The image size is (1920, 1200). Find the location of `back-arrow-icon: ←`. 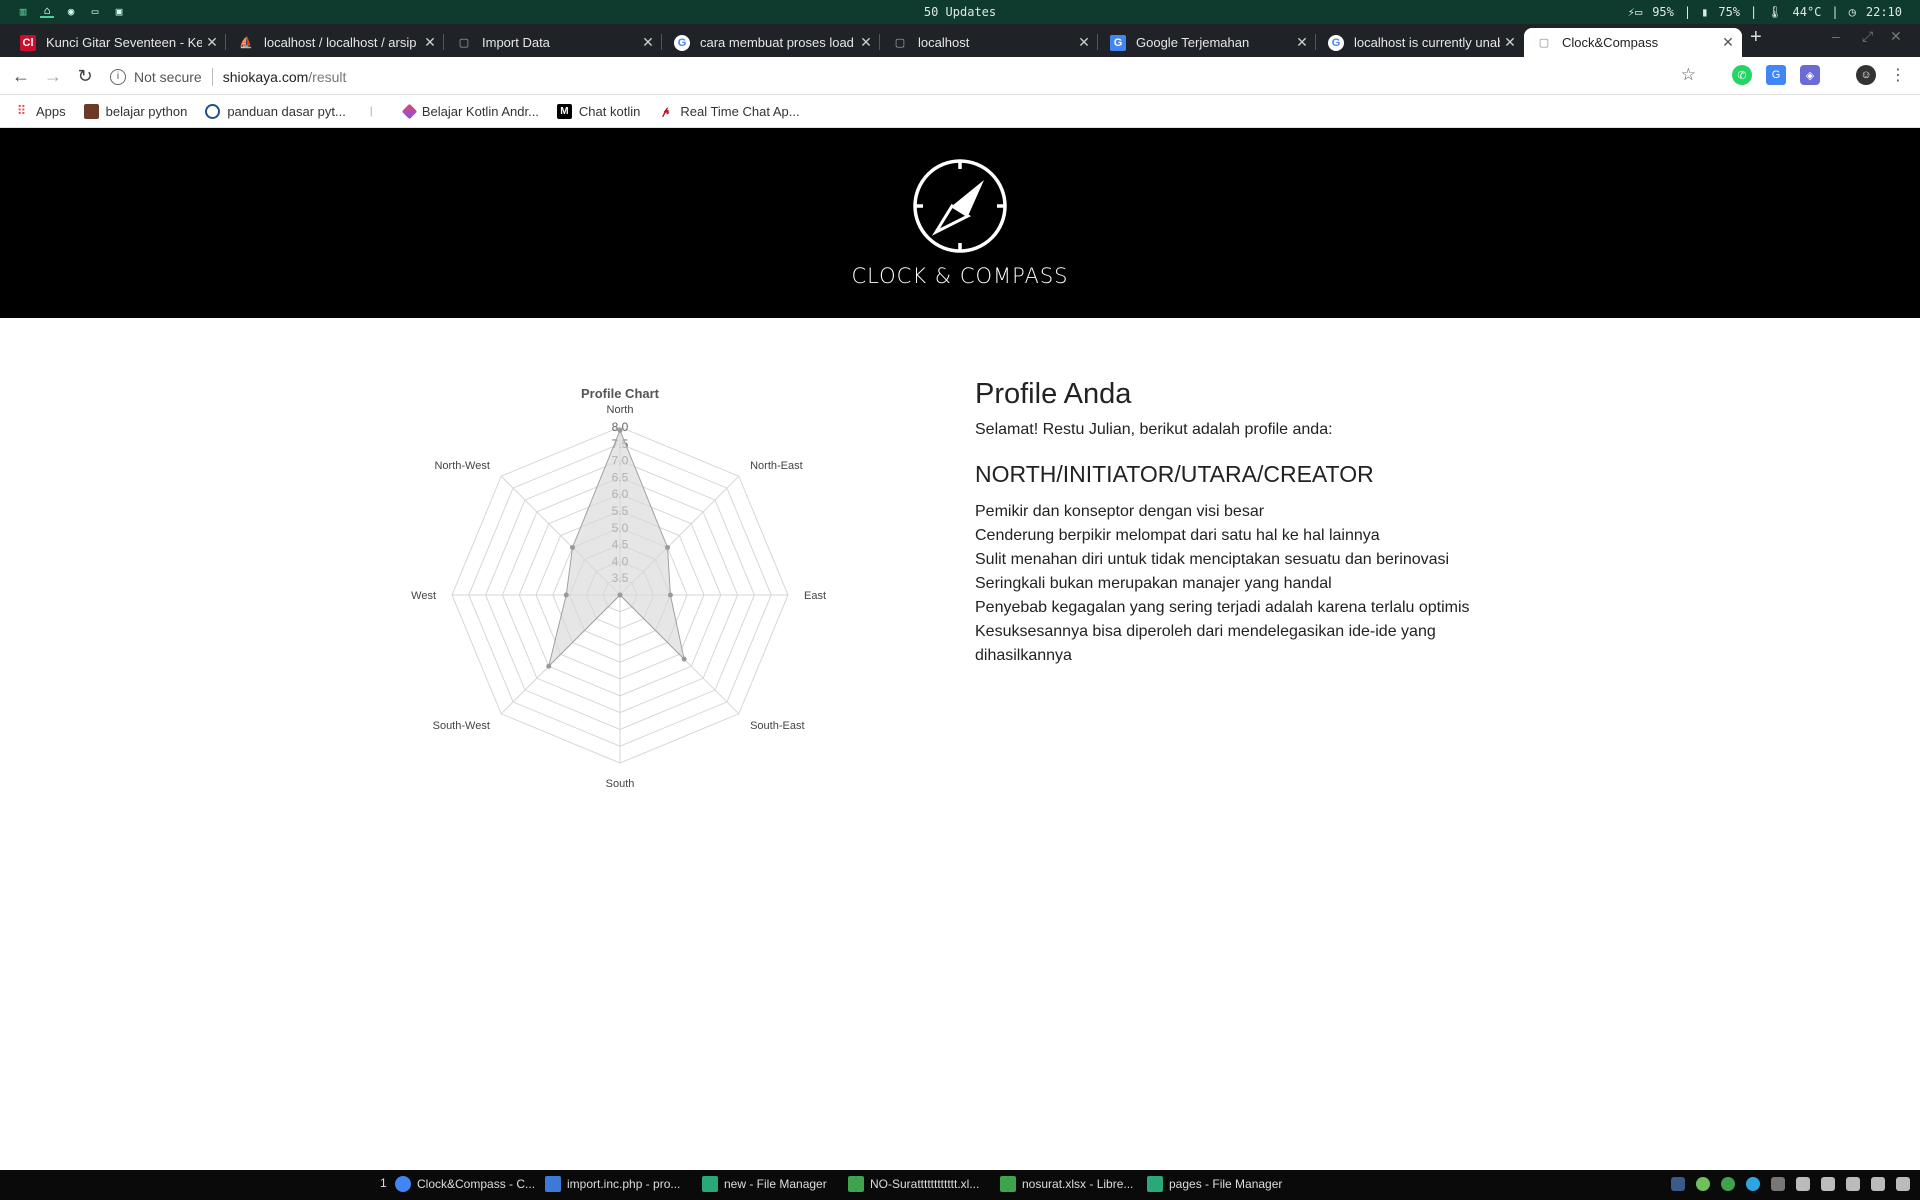

back-arrow-icon: ← is located at coordinates (21, 76).